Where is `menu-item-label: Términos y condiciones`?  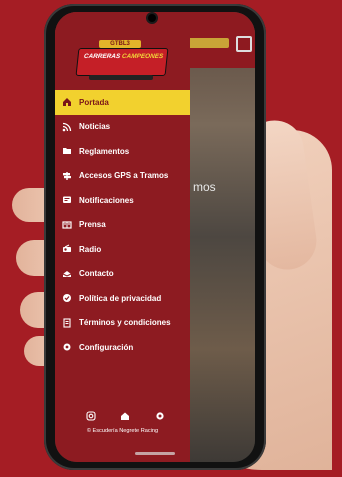
menu-item-label: Términos y condiciones is located at coordinates (125, 323).